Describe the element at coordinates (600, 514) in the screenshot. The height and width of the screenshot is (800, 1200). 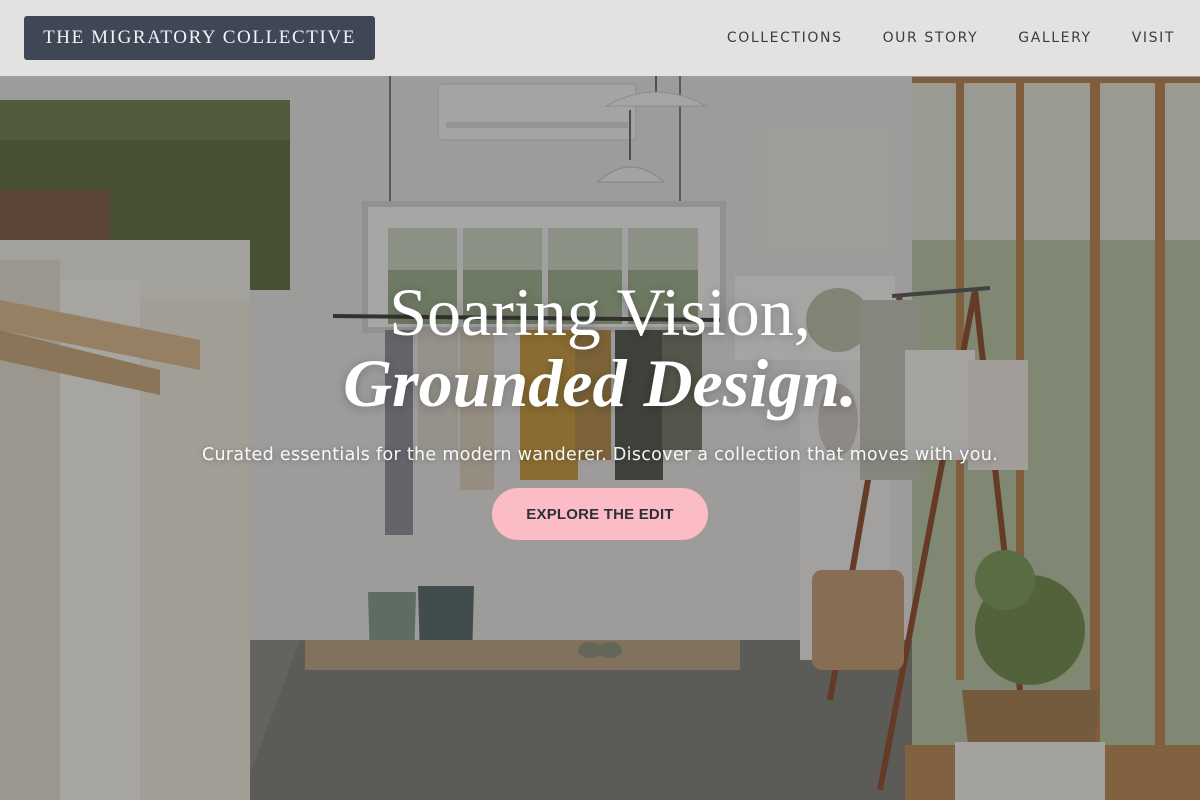
I see `explore-the-edit-button: EXPLORE THE EDIT` at that location.